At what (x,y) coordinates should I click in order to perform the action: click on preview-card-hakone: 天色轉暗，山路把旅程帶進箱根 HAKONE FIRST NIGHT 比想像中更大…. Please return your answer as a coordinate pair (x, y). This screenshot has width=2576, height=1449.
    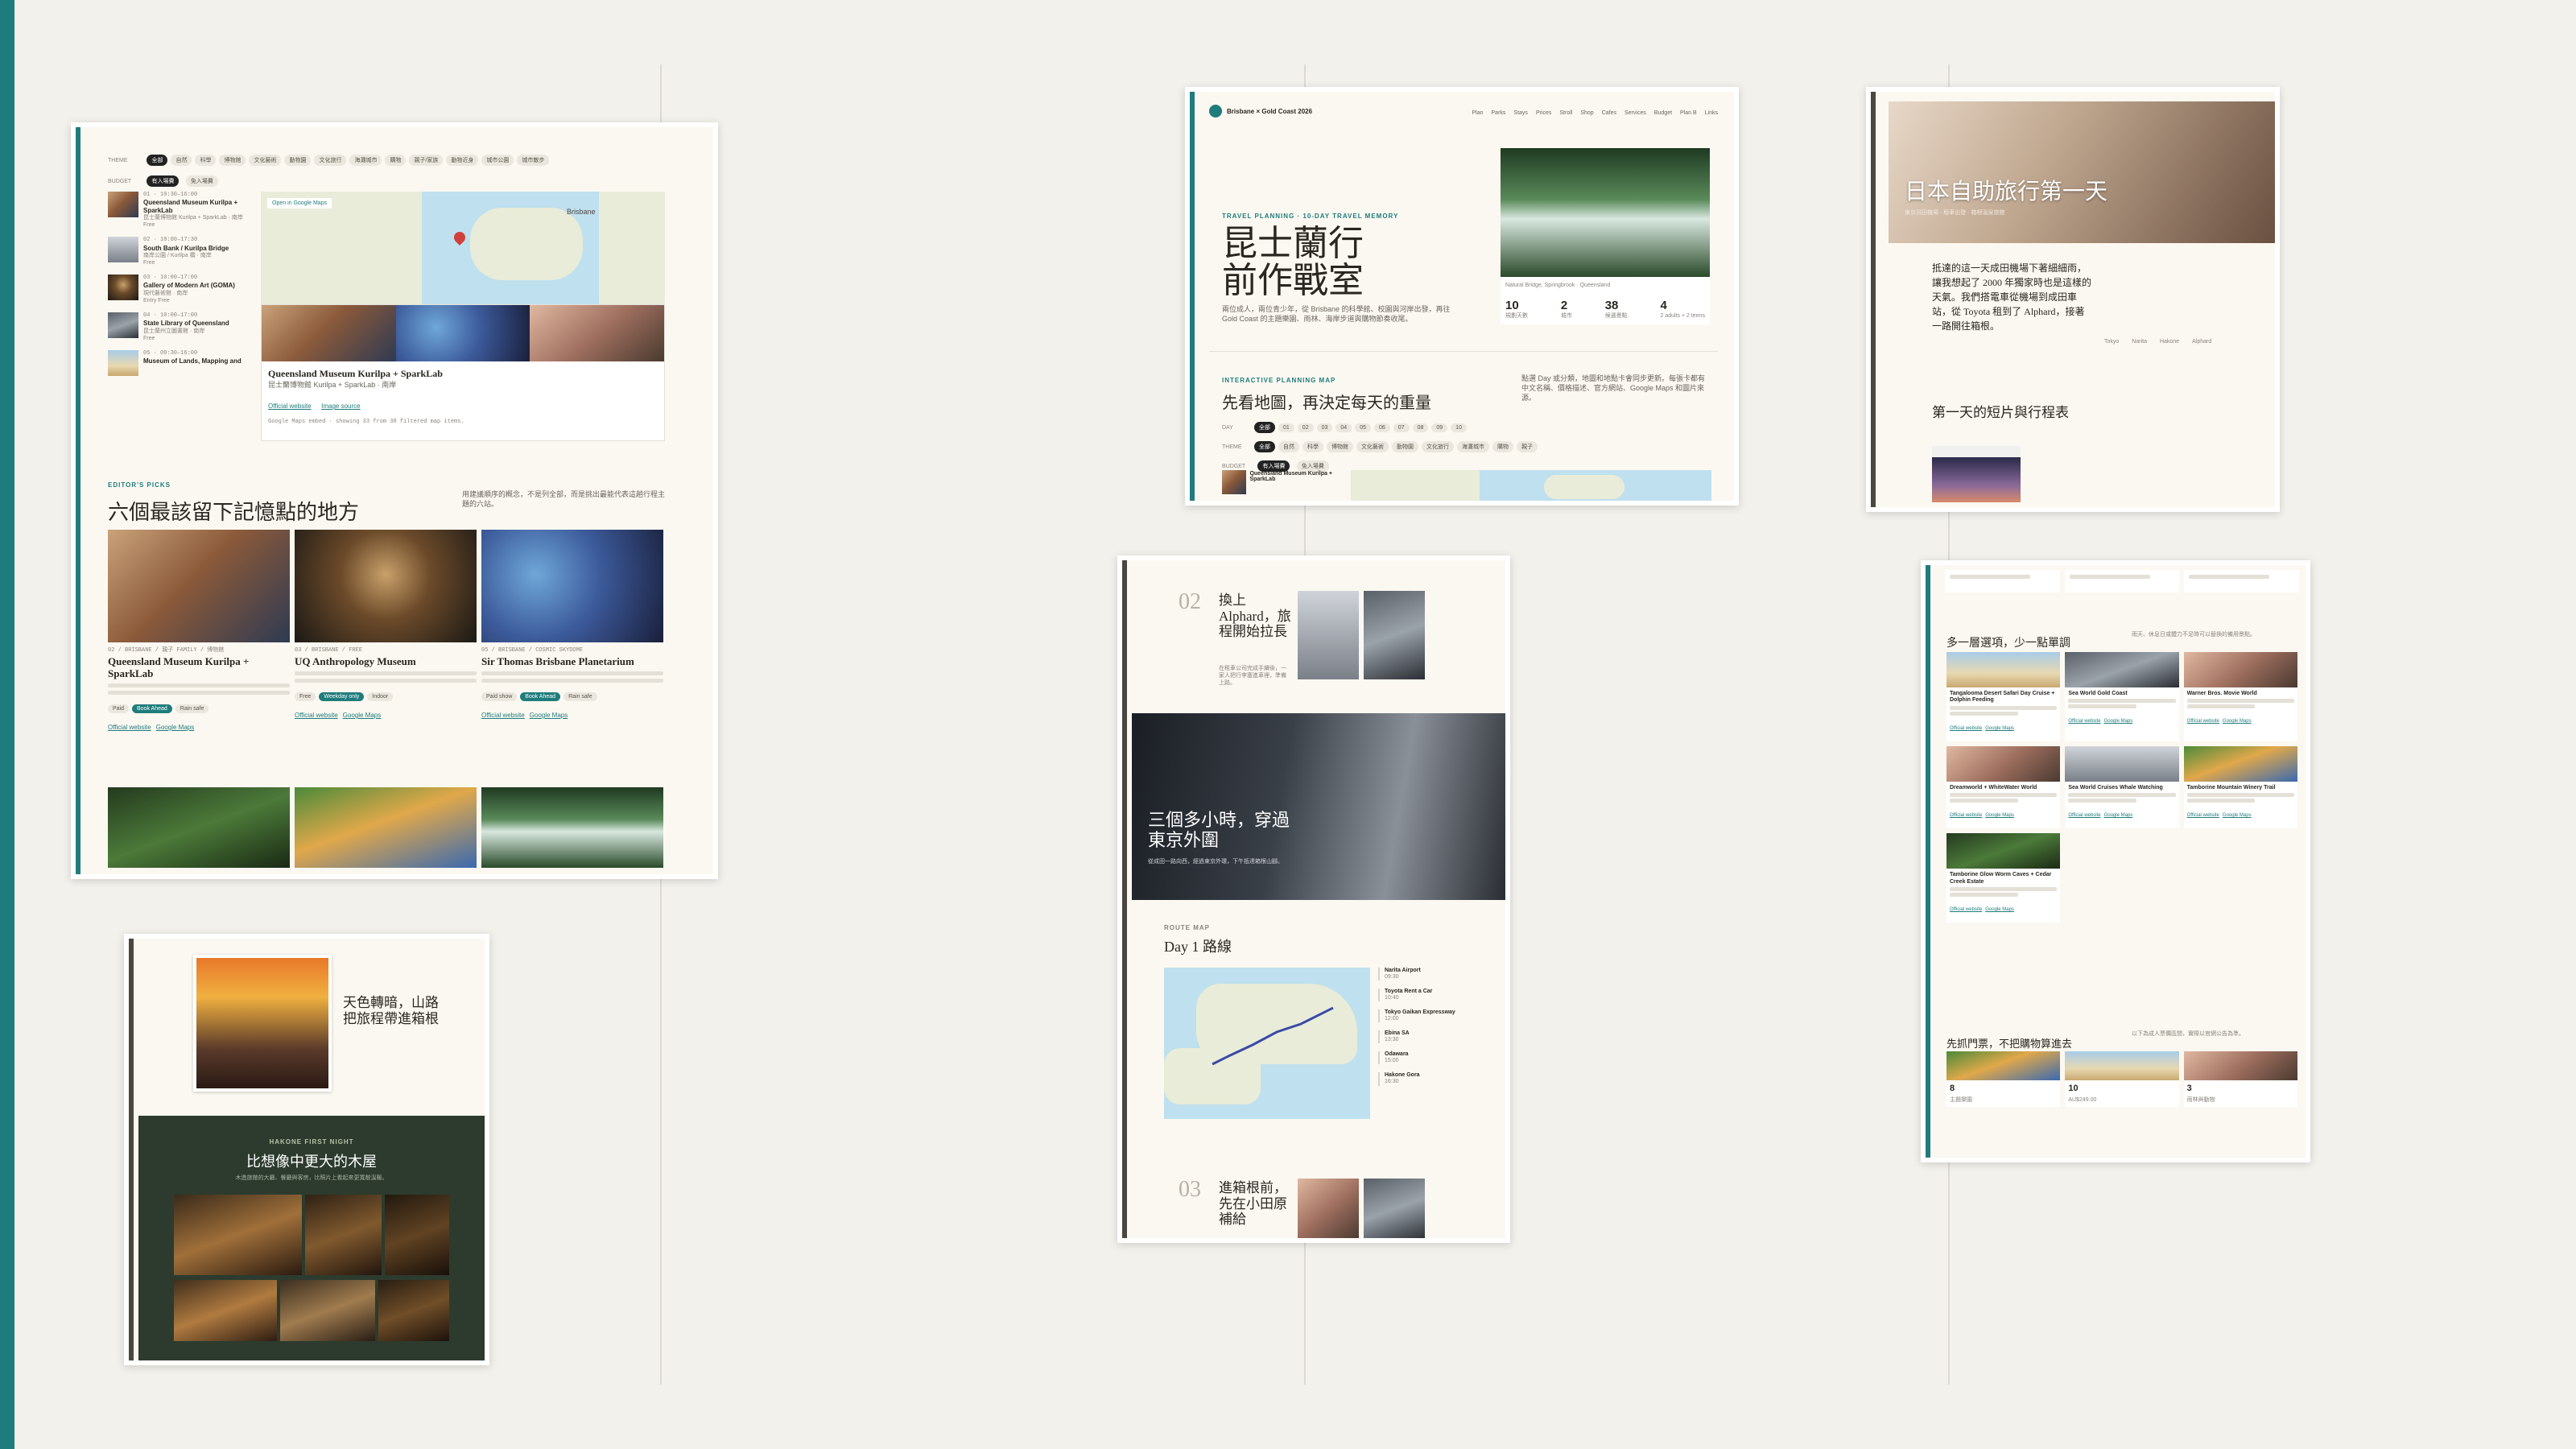
    Looking at the image, I should click on (306, 1149).